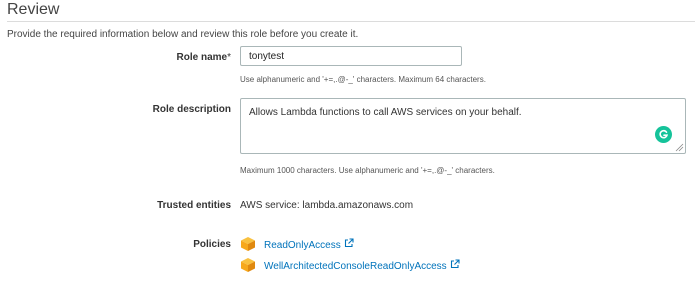 Image resolution: width=700 pixels, height=292 pixels. Describe the element at coordinates (202, 57) in the screenshot. I see `role-name-label-text: Role name` at that location.